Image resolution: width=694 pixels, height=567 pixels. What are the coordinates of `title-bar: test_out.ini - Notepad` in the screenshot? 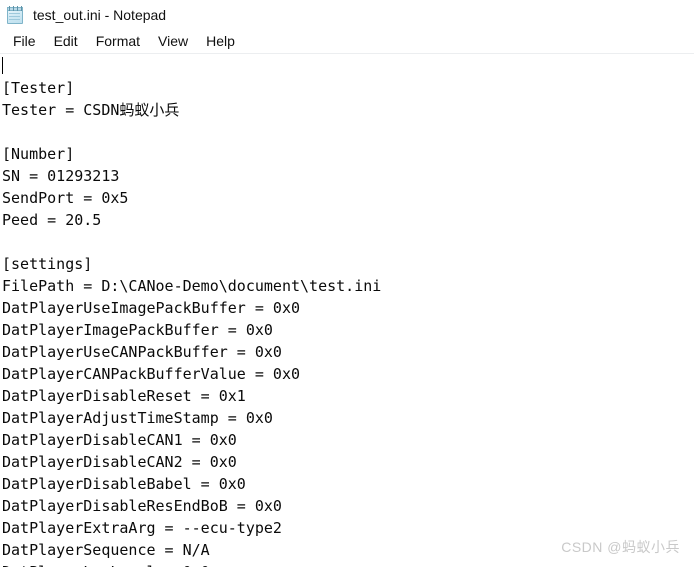 It's located at (347, 15).